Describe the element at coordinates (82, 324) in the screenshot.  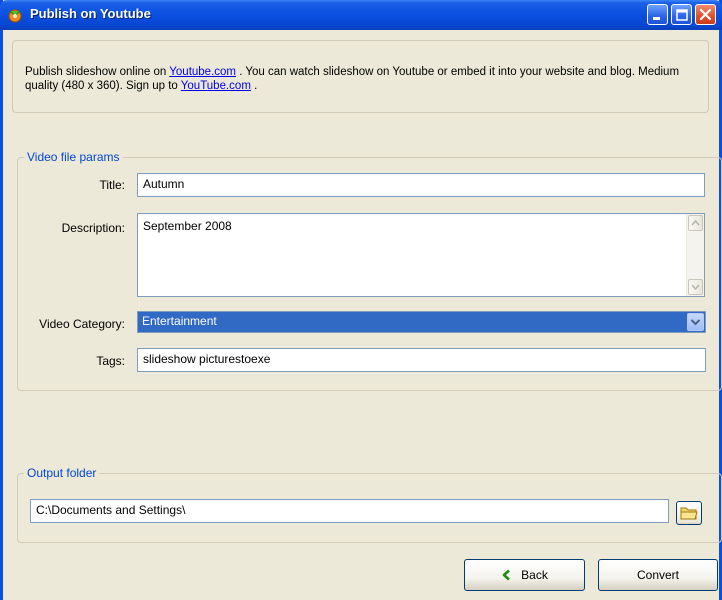
I see `category-label: Video Category:` at that location.